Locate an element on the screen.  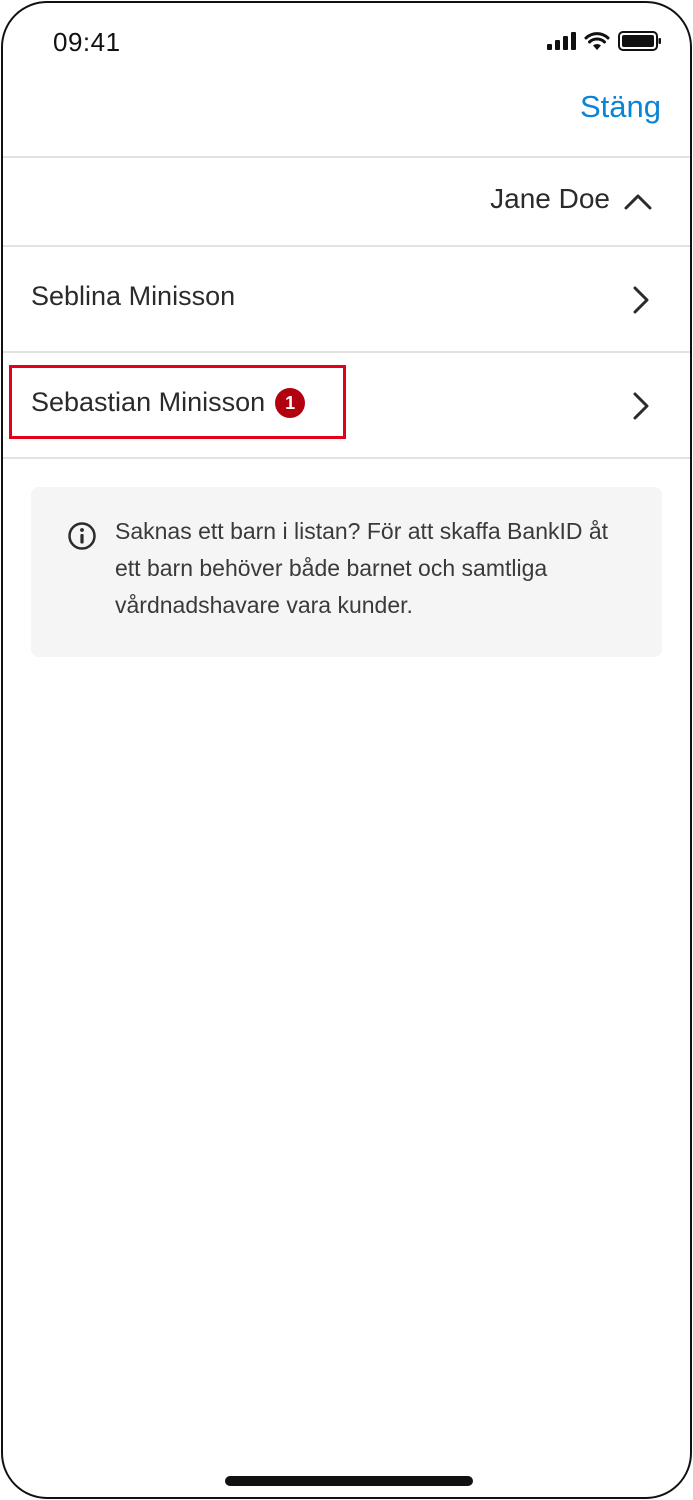
child-row-sebastian: Sebastian Minisson 1 is located at coordinates (346, 405).